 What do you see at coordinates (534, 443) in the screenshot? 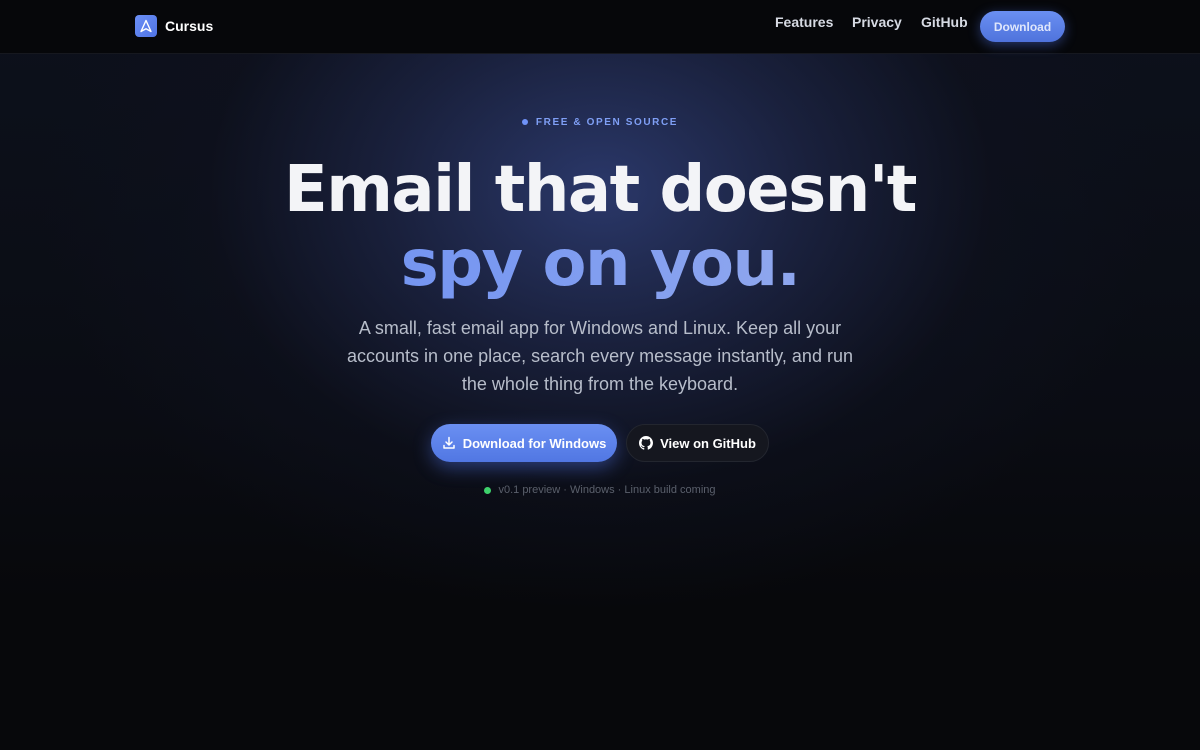
I see `download-windows-label: Download for Windows` at bounding box center [534, 443].